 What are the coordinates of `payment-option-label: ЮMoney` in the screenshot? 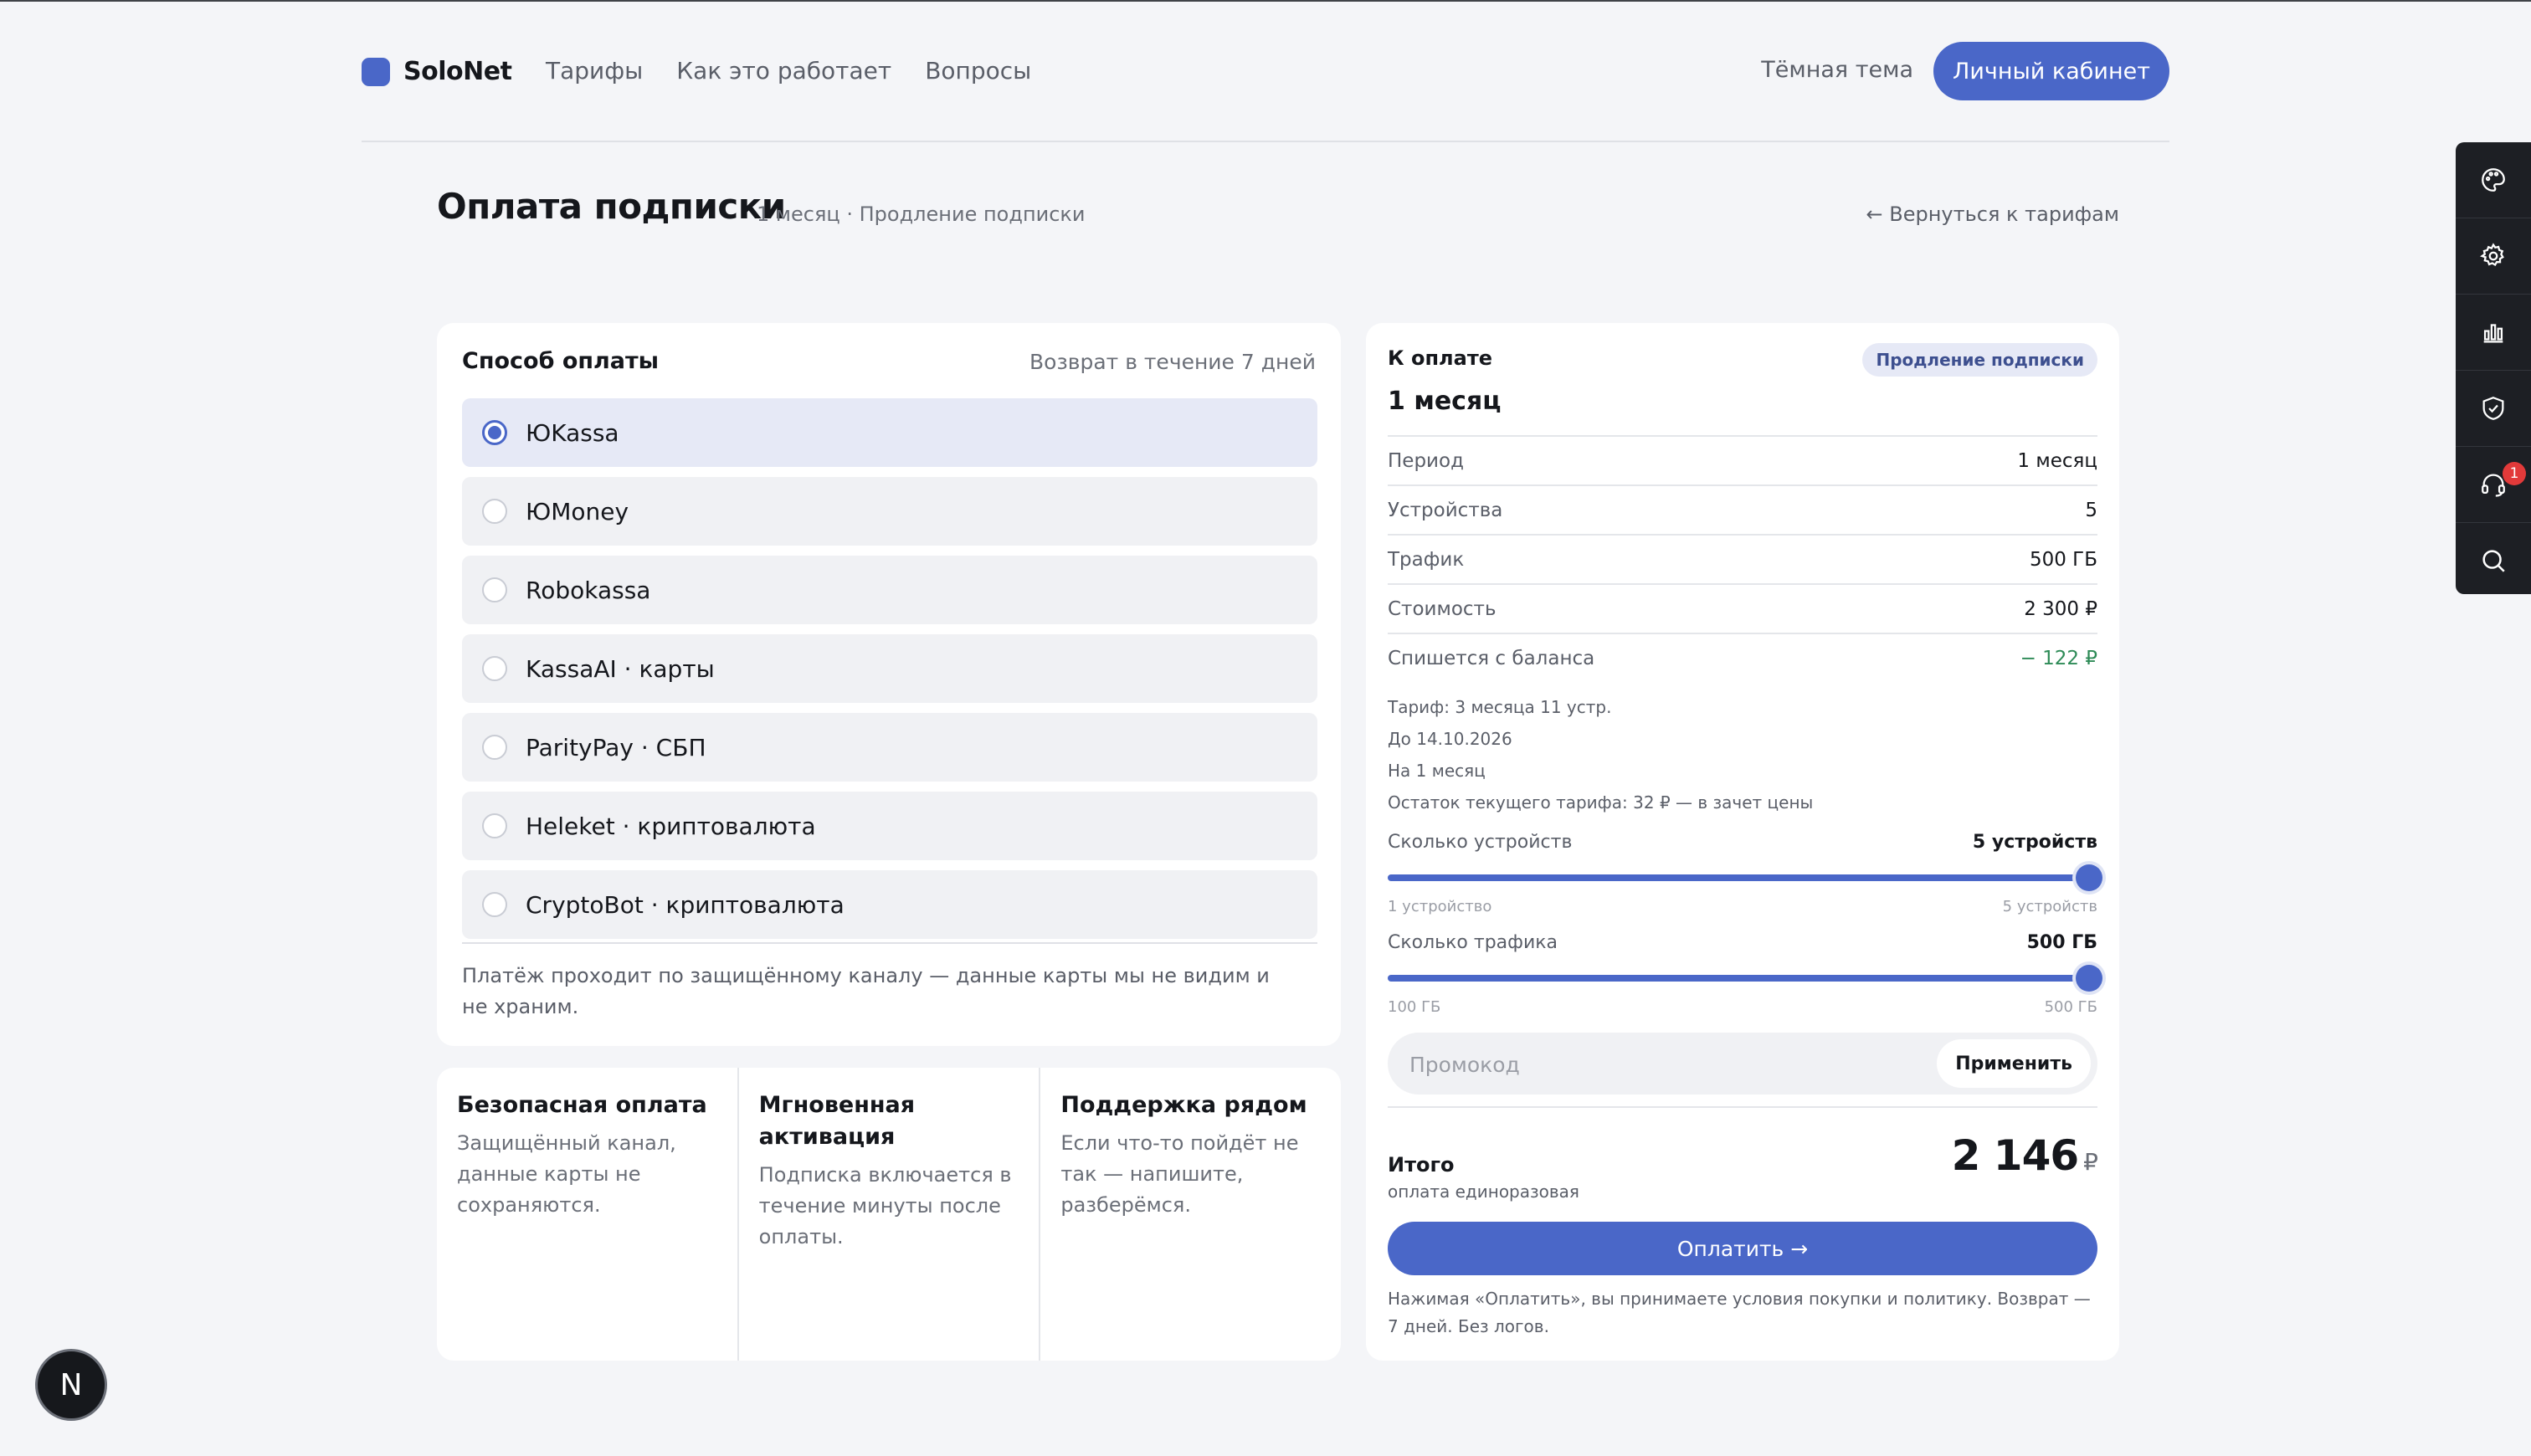 It's located at (577, 511).